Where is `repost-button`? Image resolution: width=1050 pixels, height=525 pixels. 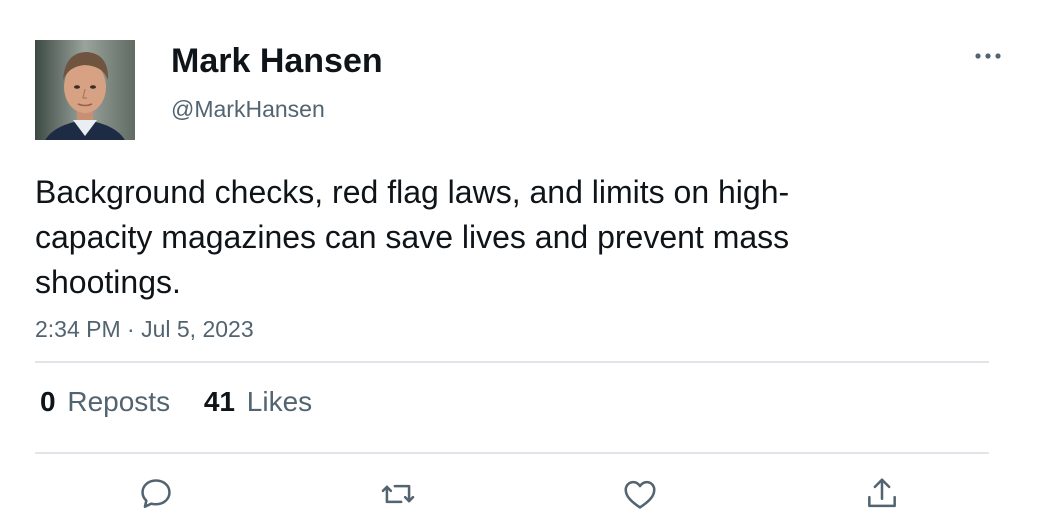
repost-button is located at coordinates (398, 494).